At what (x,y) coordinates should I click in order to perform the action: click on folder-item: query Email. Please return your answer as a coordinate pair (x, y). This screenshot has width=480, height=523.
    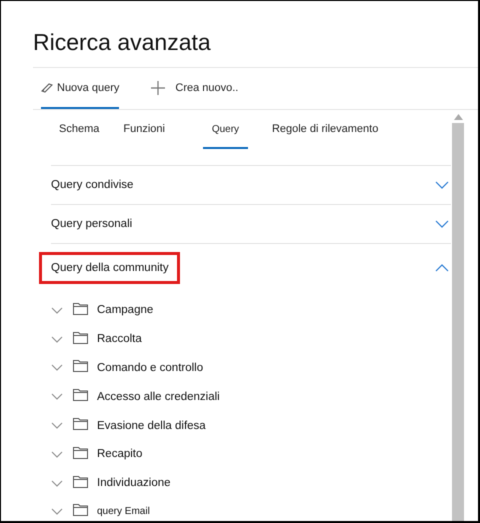
    Looking at the image, I should click on (251, 509).